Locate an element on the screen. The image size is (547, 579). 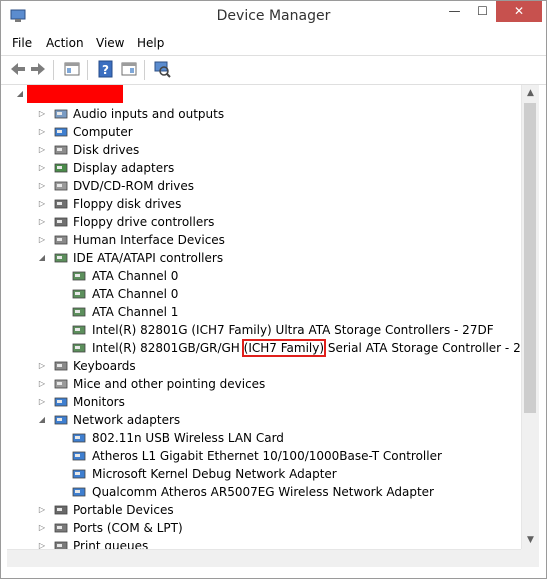
forward-icon is located at coordinates (38, 69).